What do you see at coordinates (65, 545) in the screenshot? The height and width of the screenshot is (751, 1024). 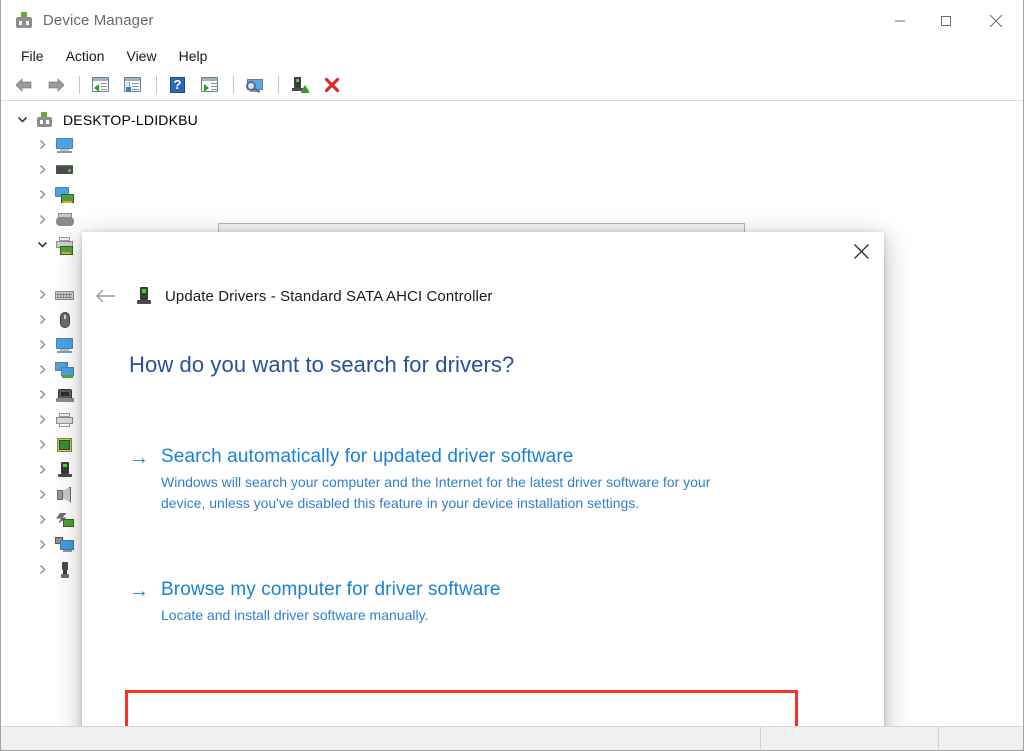 I see `computer-display-icon` at bounding box center [65, 545].